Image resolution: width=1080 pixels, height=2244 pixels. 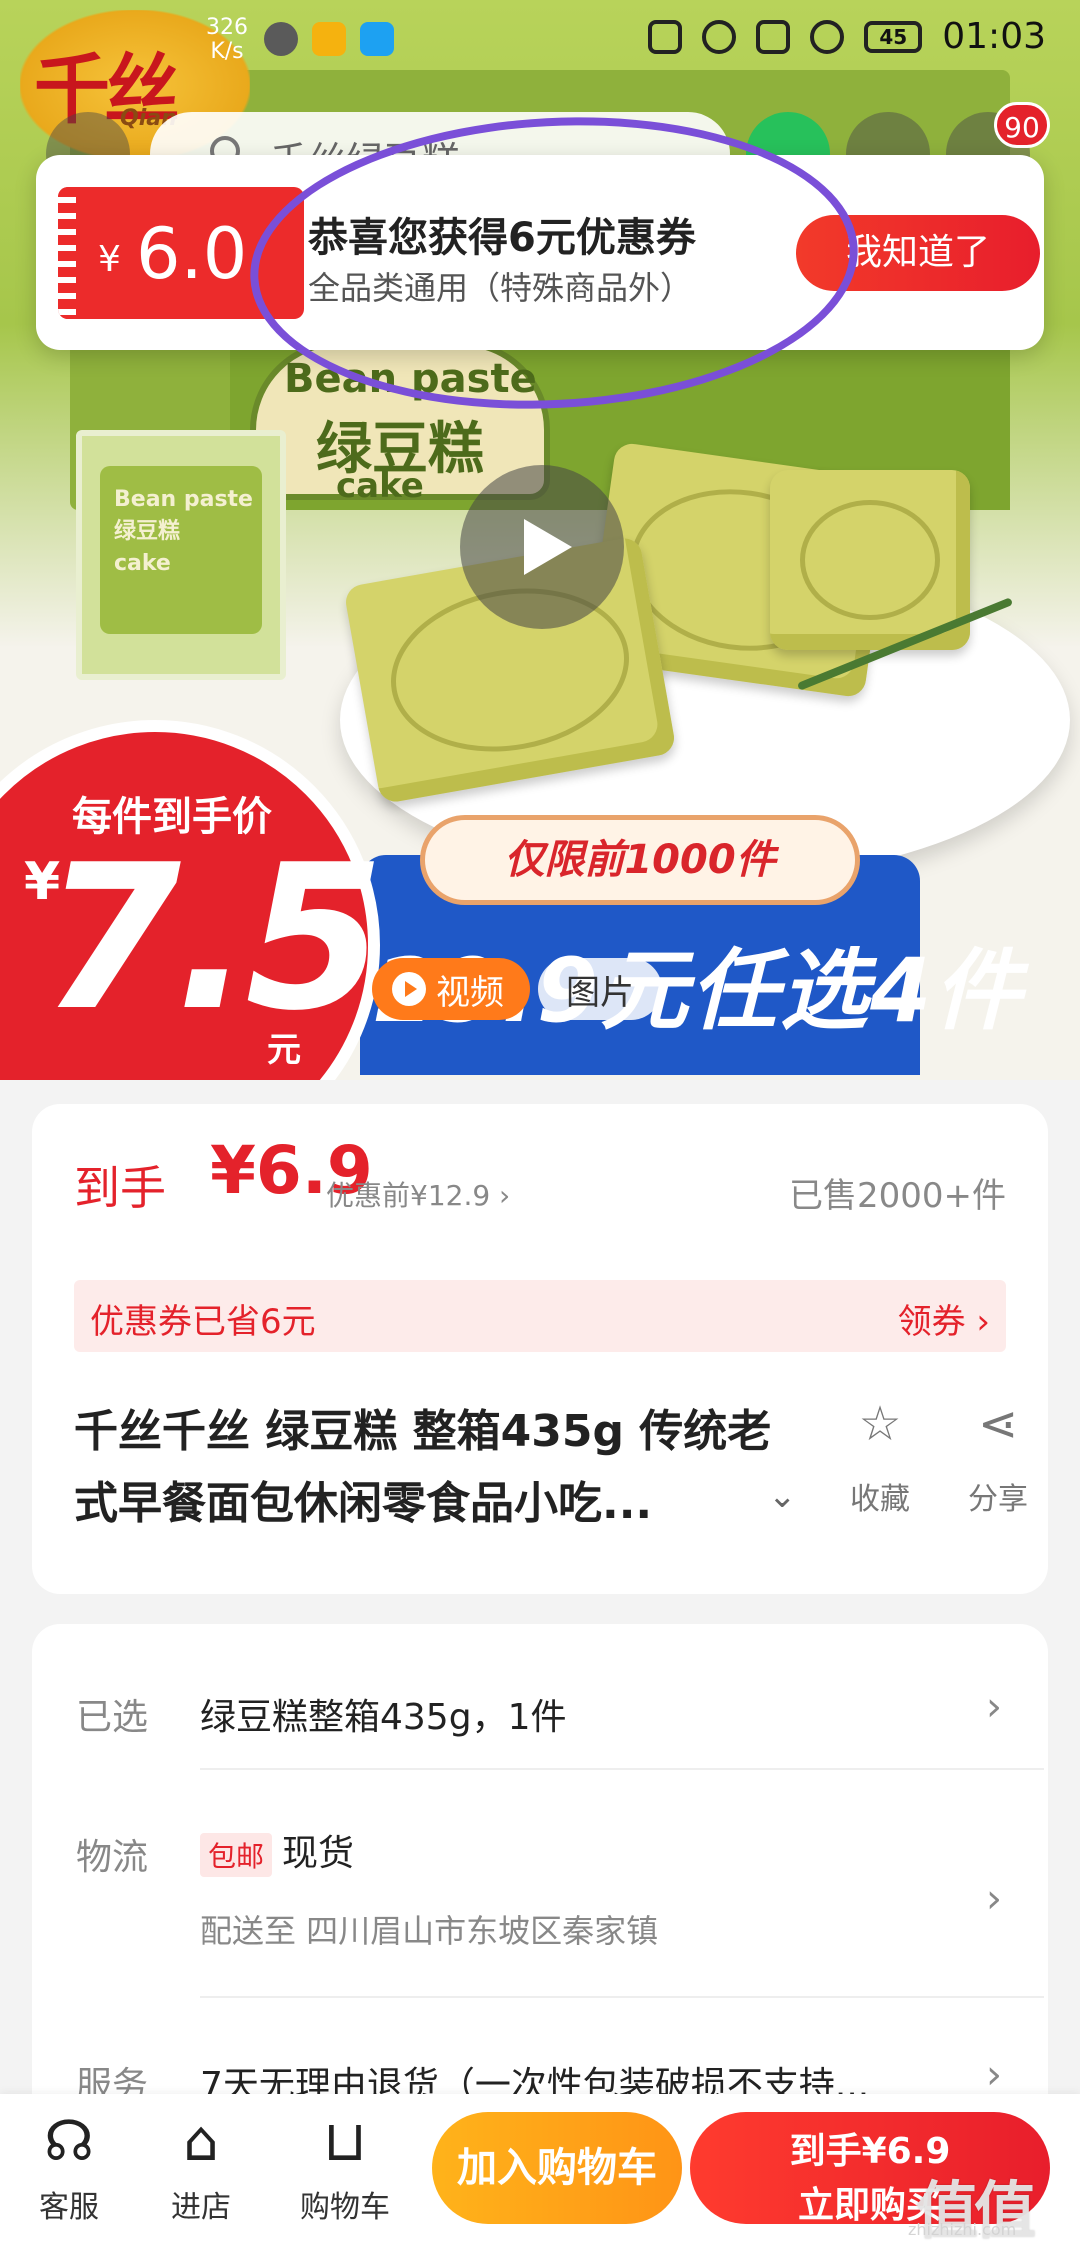 What do you see at coordinates (236, 1855) in the screenshot?
I see `free-shipping-tag: 包邮` at bounding box center [236, 1855].